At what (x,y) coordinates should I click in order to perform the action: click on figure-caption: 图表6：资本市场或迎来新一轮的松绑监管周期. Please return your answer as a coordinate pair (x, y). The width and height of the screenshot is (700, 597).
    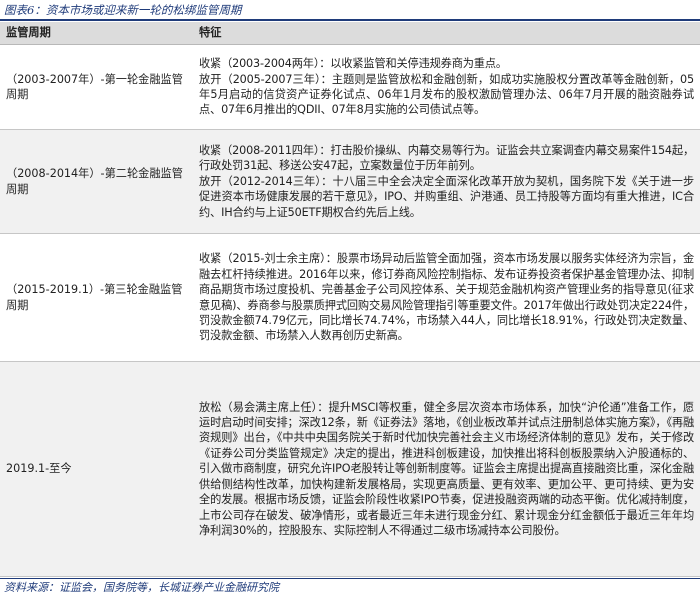
    Looking at the image, I should click on (123, 10).